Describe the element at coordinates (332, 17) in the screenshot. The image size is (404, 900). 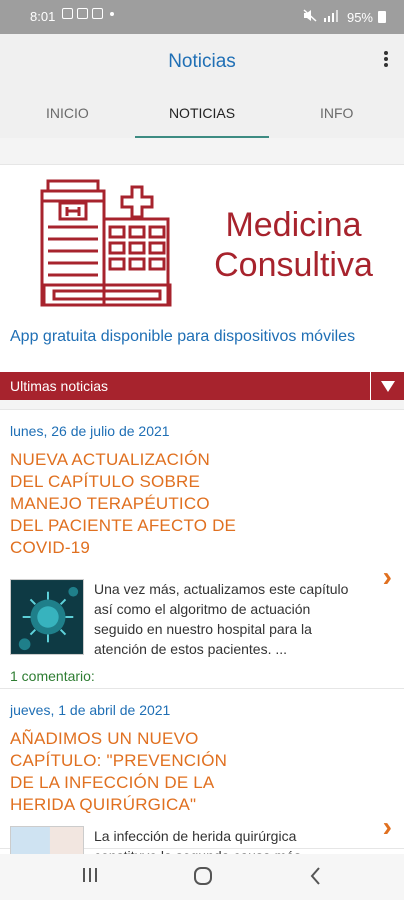
I see `signal-icon` at that location.